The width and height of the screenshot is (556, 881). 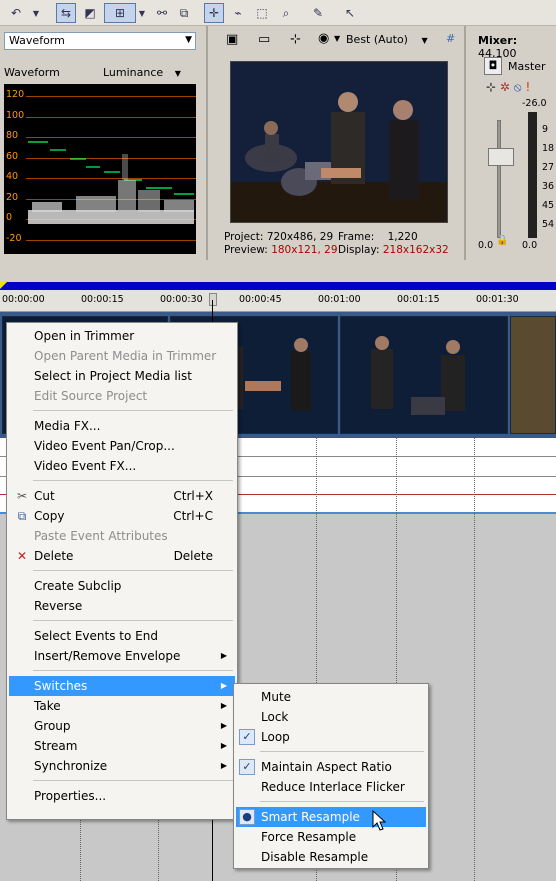 I want to click on channel-select: Luminance ▼, so click(x=142, y=72).